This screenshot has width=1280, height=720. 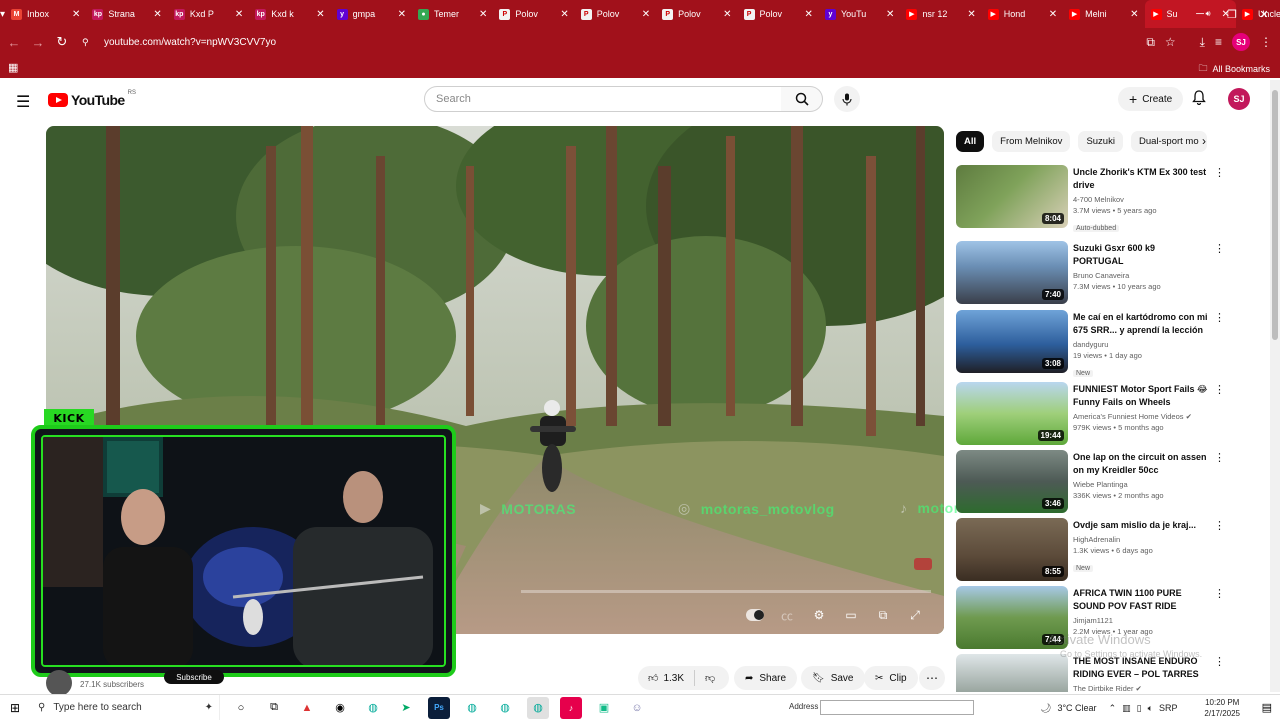 I want to click on miniplayer-icon: ▭, so click(x=851, y=615).